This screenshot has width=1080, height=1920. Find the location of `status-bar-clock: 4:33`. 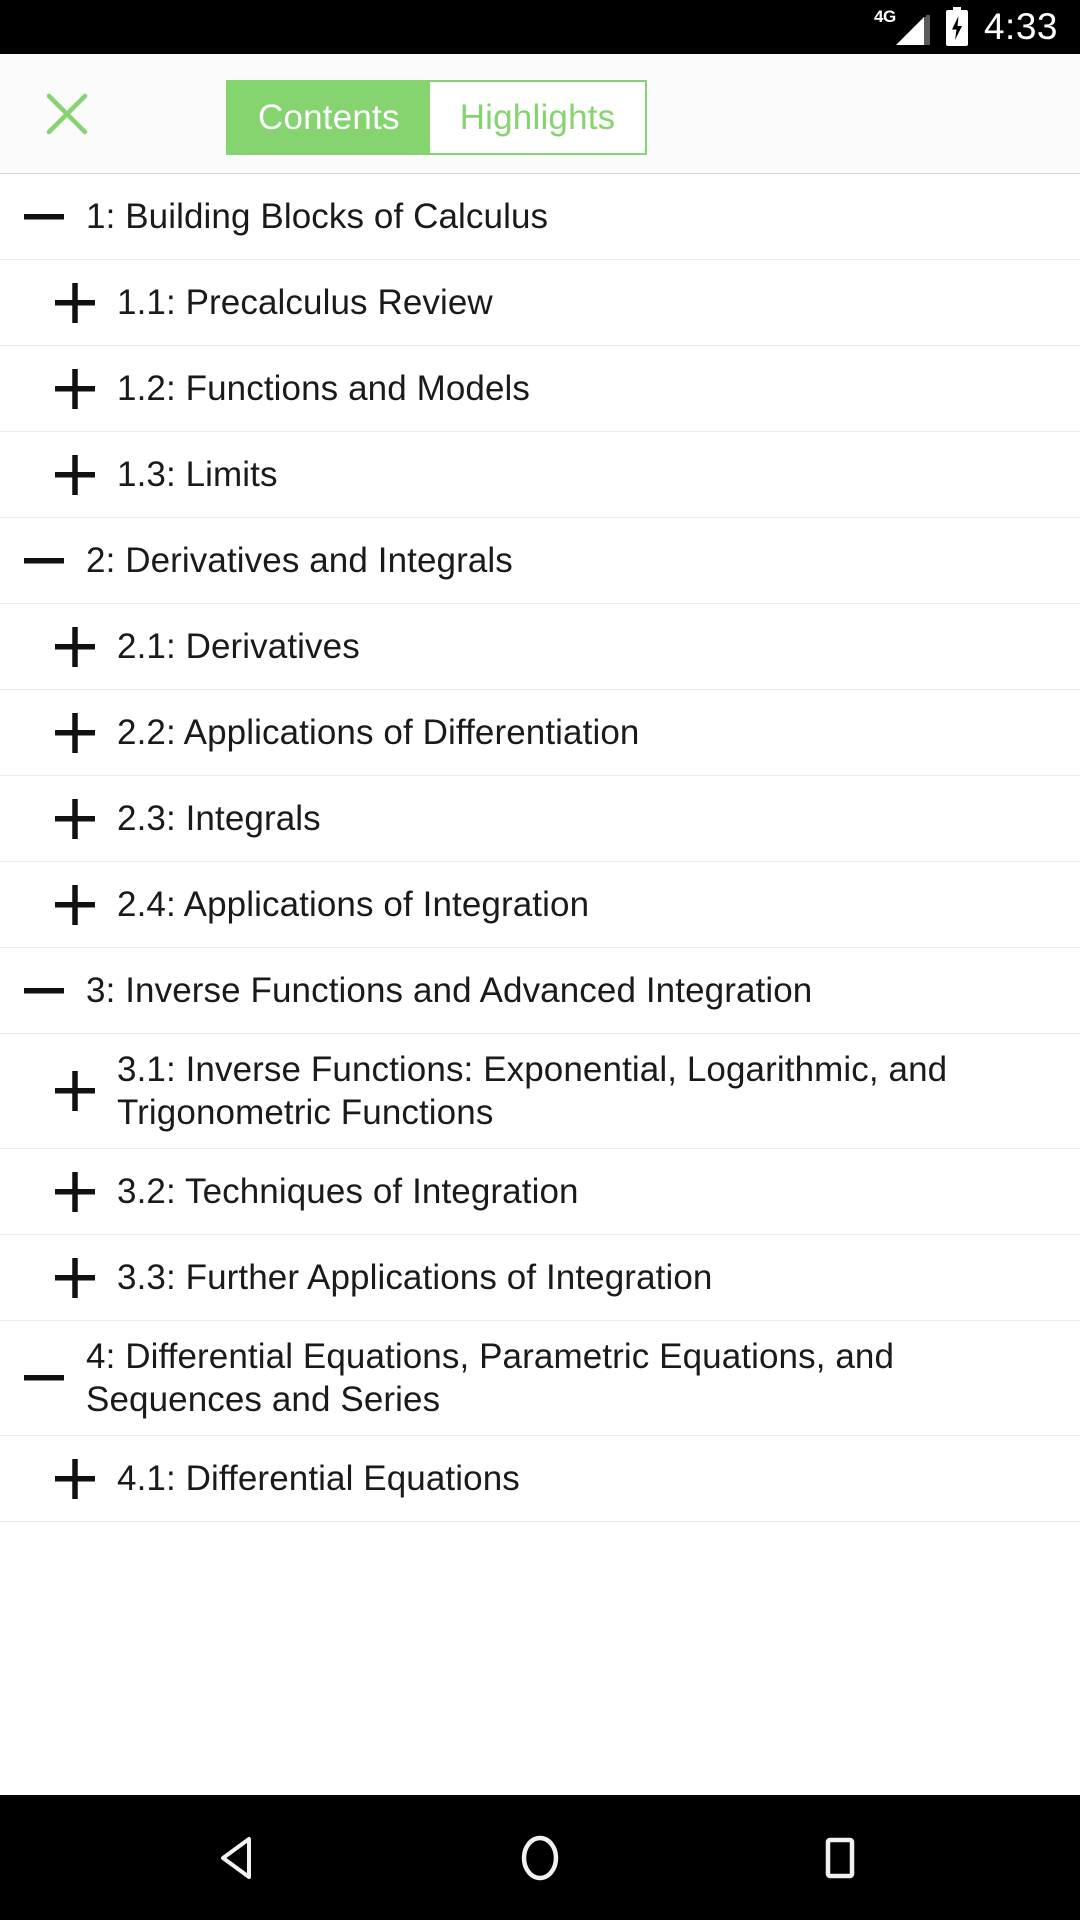

status-bar-clock: 4:33 is located at coordinates (1020, 26).